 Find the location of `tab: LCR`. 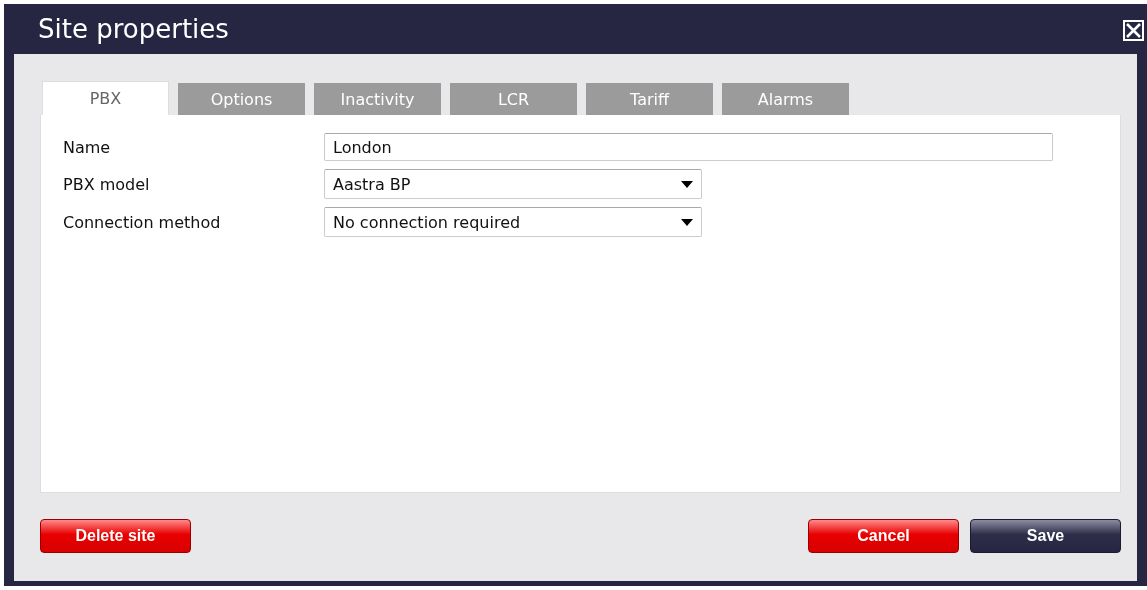

tab: LCR is located at coordinates (513, 99).